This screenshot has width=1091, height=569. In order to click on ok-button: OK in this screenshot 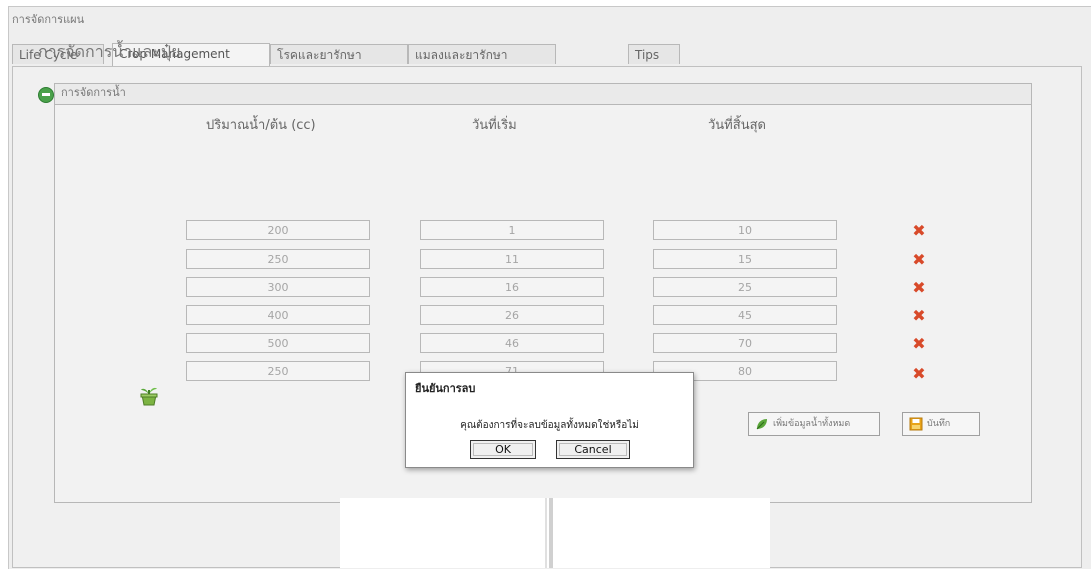, I will do `click(503, 449)`.